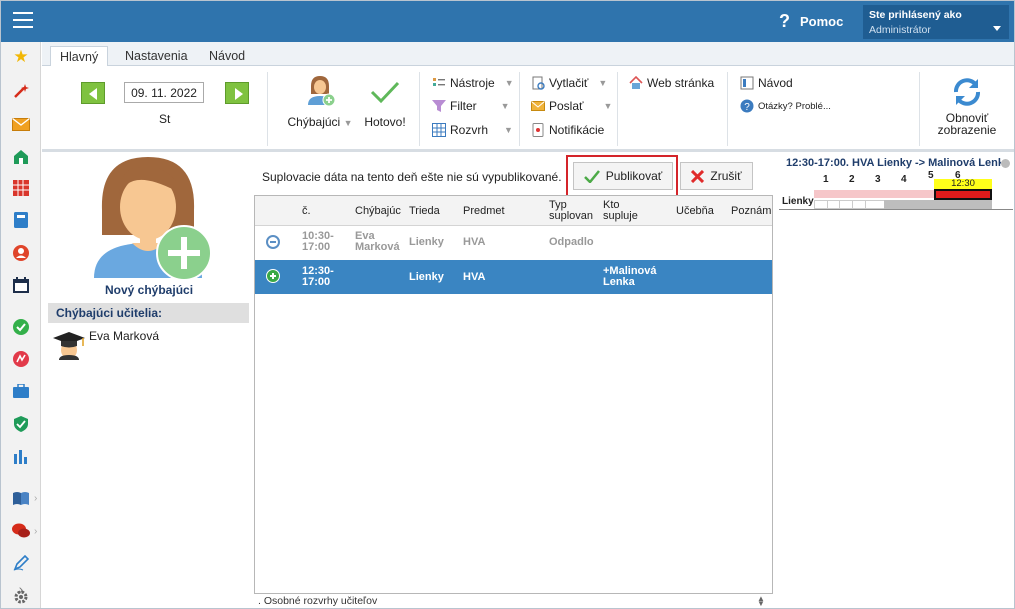 The width and height of the screenshot is (1015, 609). I want to click on book-icon, so click(21, 220).